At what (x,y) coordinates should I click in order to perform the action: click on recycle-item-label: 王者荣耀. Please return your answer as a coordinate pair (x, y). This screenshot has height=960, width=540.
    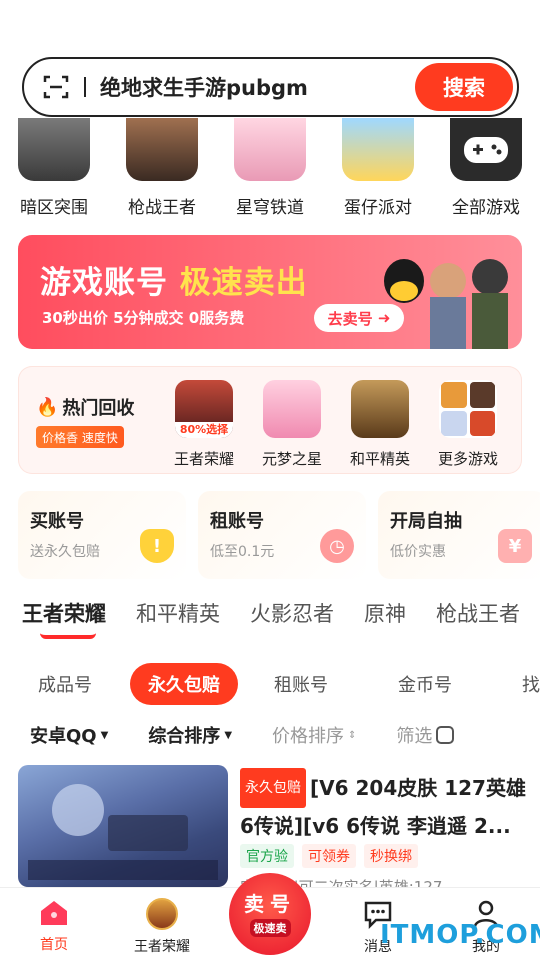
    Looking at the image, I should click on (203, 459).